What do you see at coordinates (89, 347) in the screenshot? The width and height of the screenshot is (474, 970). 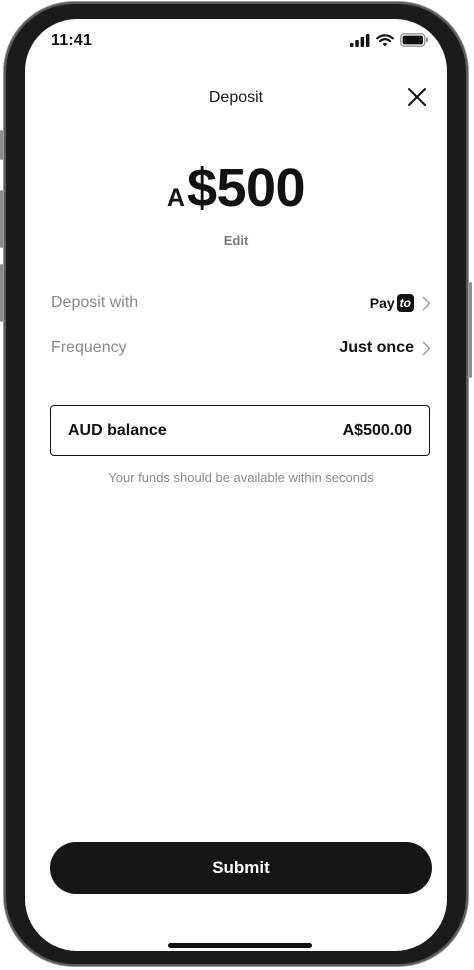 I see `frequency-label: Frequency` at bounding box center [89, 347].